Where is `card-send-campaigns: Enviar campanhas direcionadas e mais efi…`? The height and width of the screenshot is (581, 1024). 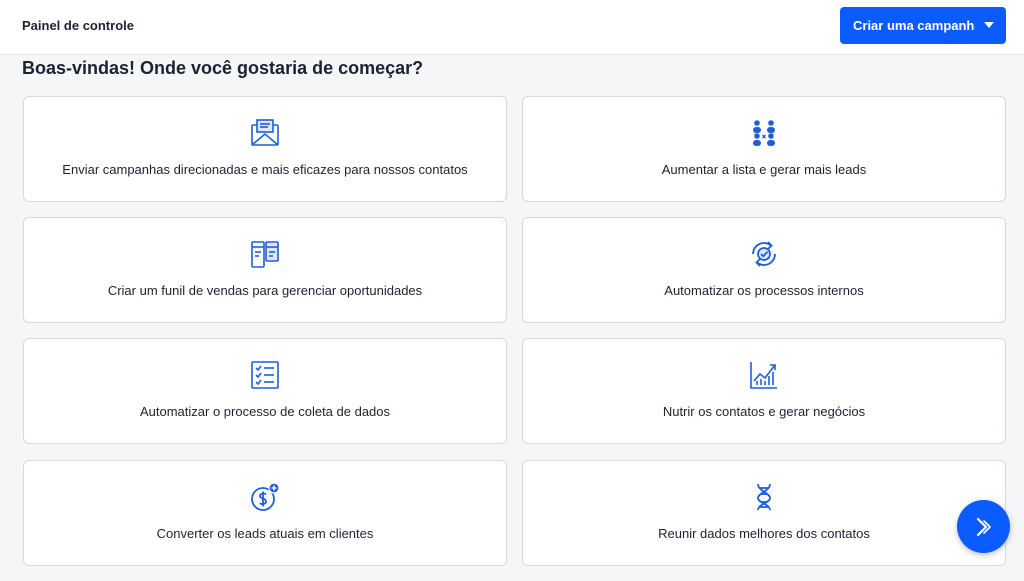
card-send-campaigns: Enviar campanhas direcionadas e mais efi… is located at coordinates (265, 149).